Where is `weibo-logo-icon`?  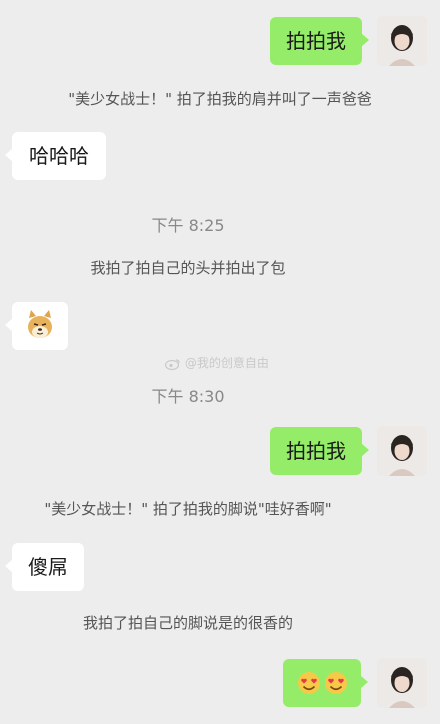
weibo-logo-icon is located at coordinates (172, 364).